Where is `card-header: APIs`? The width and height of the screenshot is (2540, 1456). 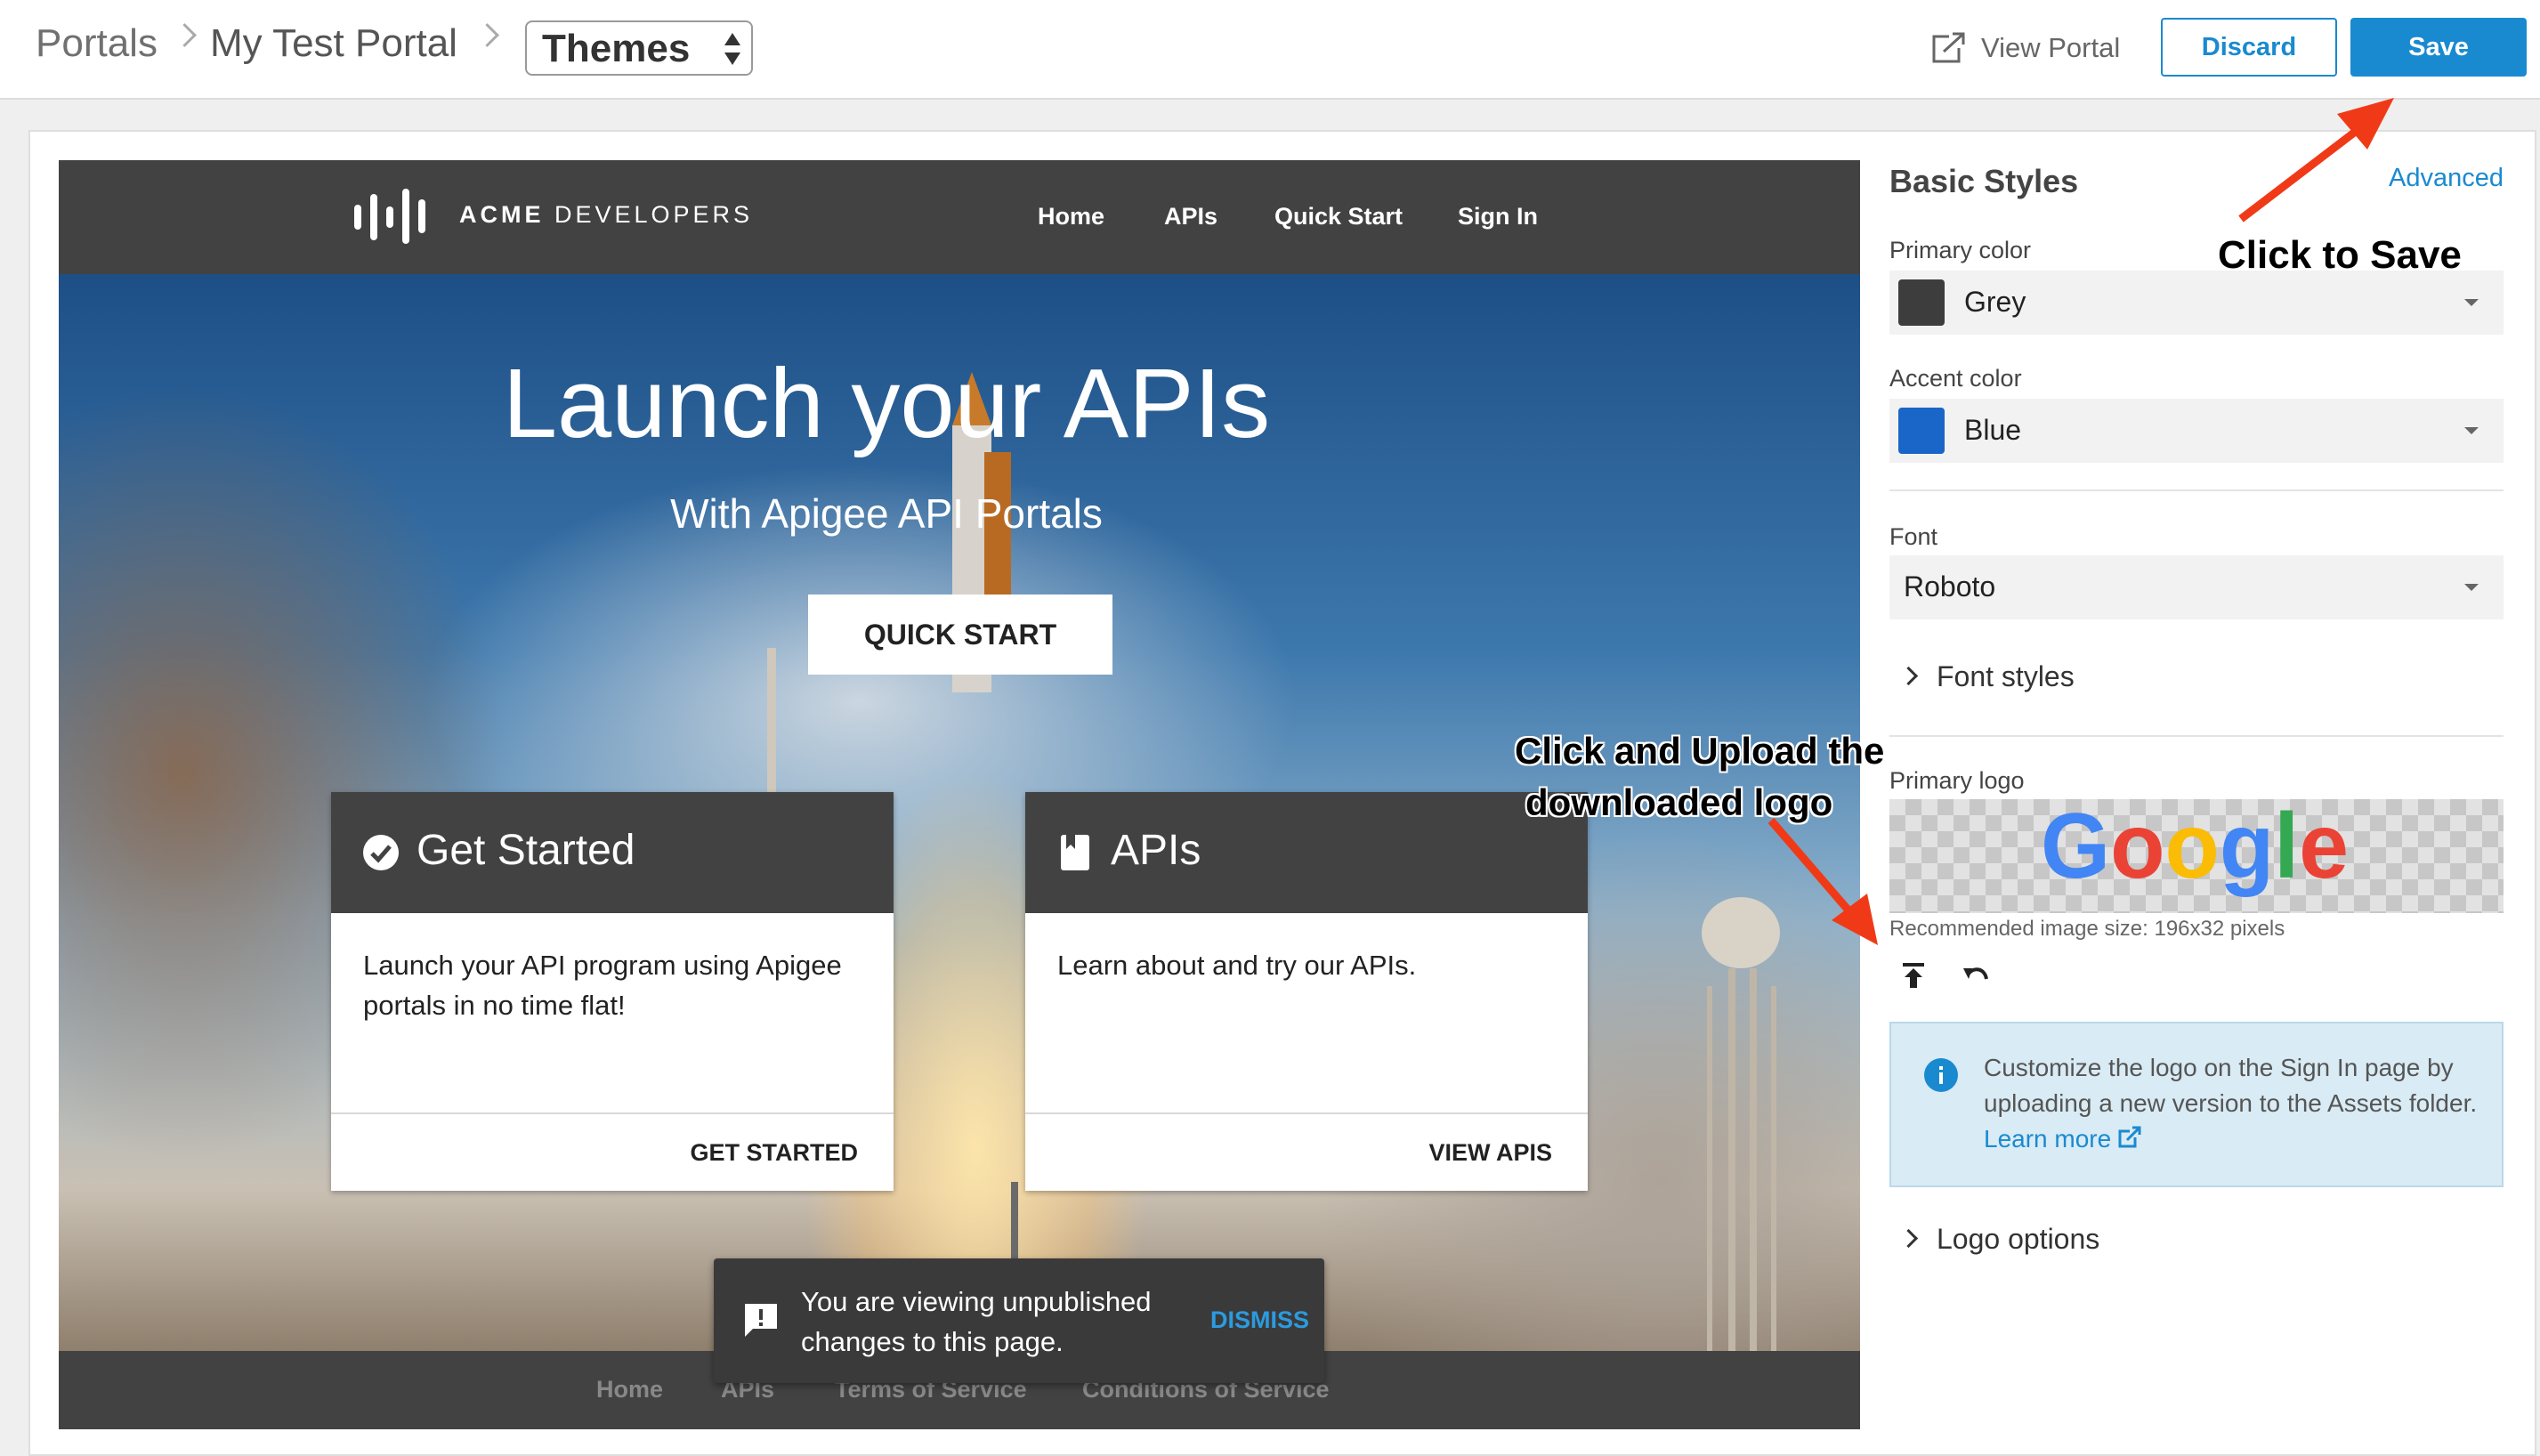
card-header: APIs is located at coordinates (1306, 852).